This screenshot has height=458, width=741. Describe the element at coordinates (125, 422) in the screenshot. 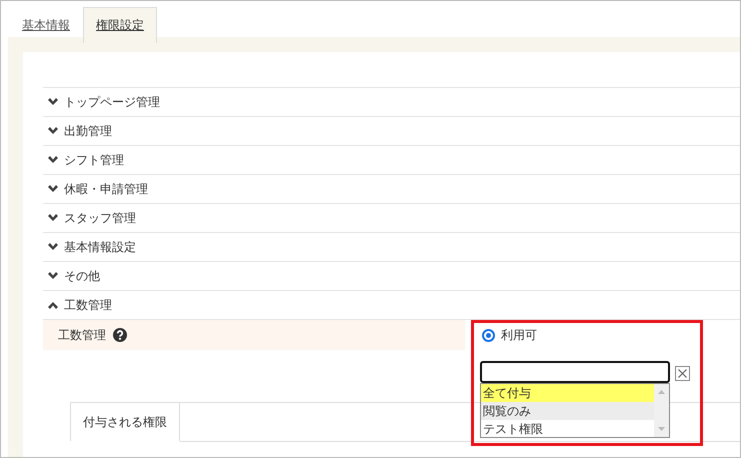

I see `tab: 付与される権限` at that location.